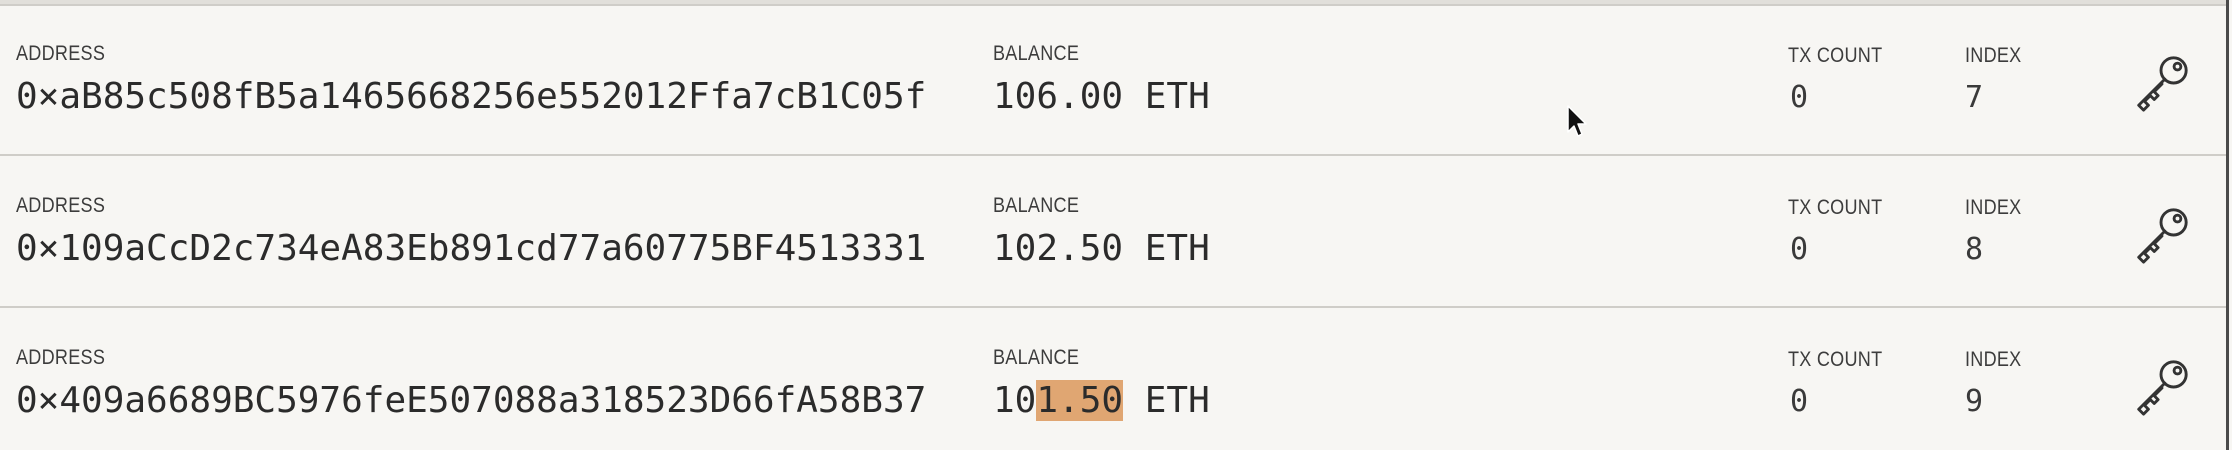  What do you see at coordinates (1974, 401) in the screenshot?
I see `index-value: 9` at bounding box center [1974, 401].